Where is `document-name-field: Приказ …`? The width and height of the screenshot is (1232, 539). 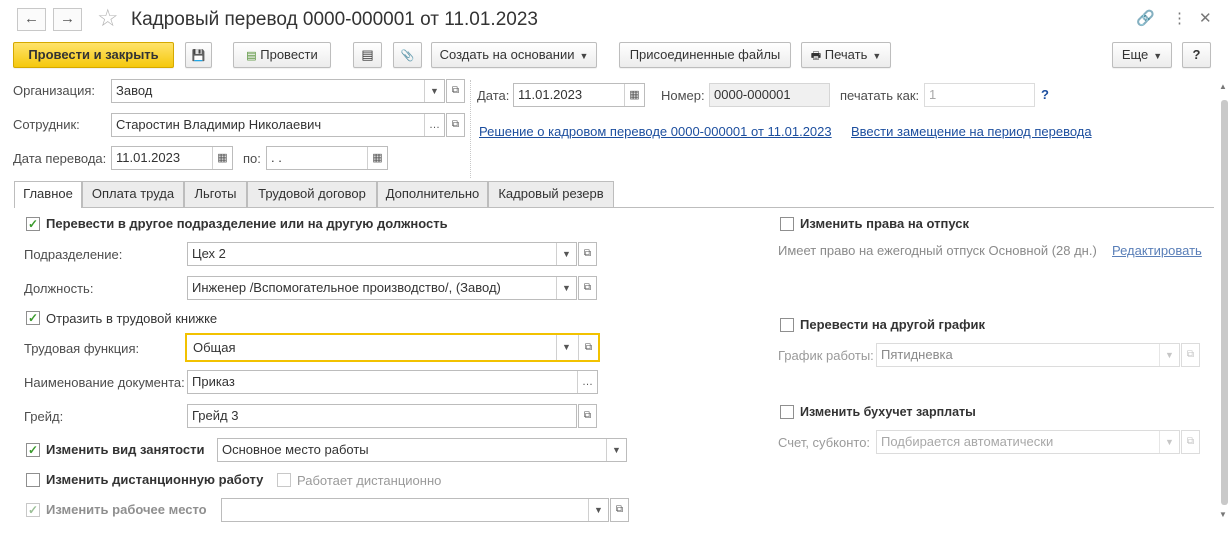
document-name-field: Приказ … is located at coordinates (392, 382).